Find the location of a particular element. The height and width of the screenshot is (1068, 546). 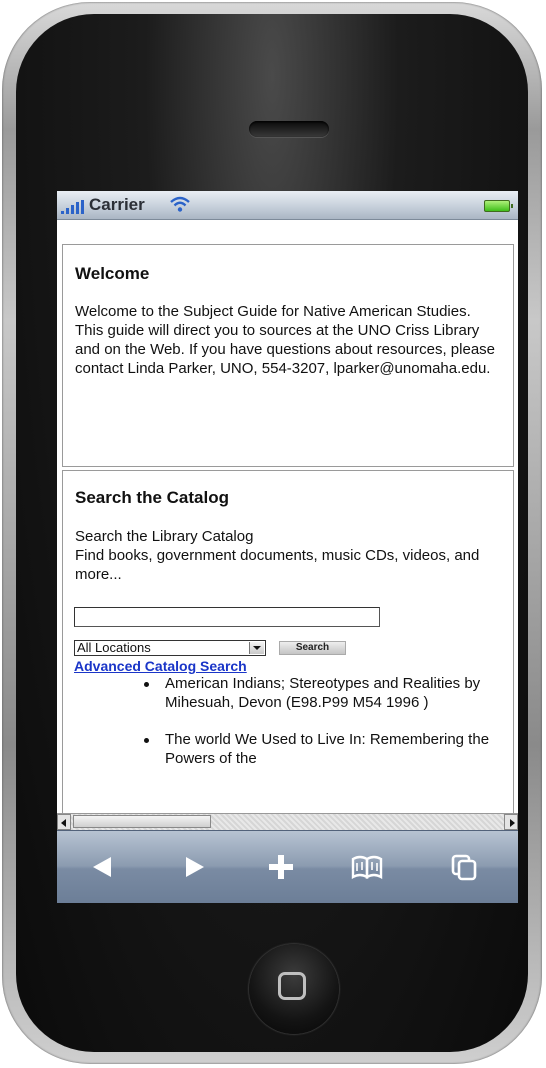

forward-arrow-icon is located at coordinates (195, 867).